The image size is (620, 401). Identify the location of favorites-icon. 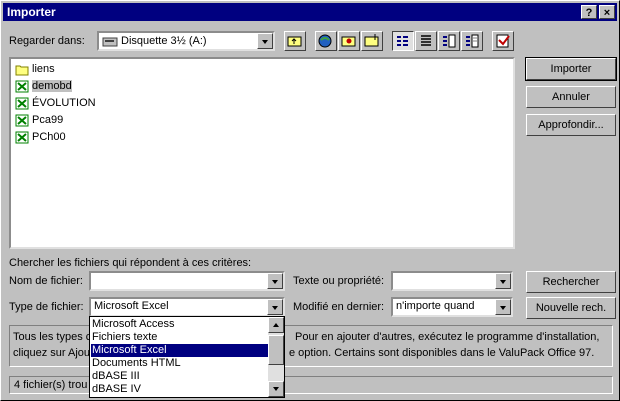
(348, 41).